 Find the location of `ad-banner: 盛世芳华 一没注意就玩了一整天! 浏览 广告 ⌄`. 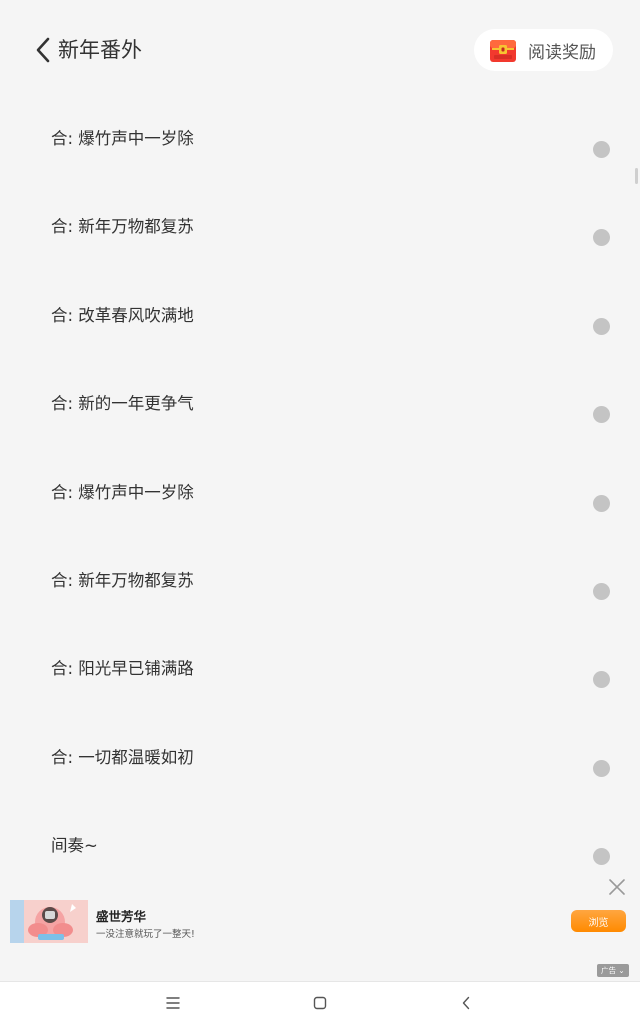

ad-banner: 盛世芳华 一没注意就玩了一整天! 浏览 广告 ⌄ is located at coordinates (320, 925).